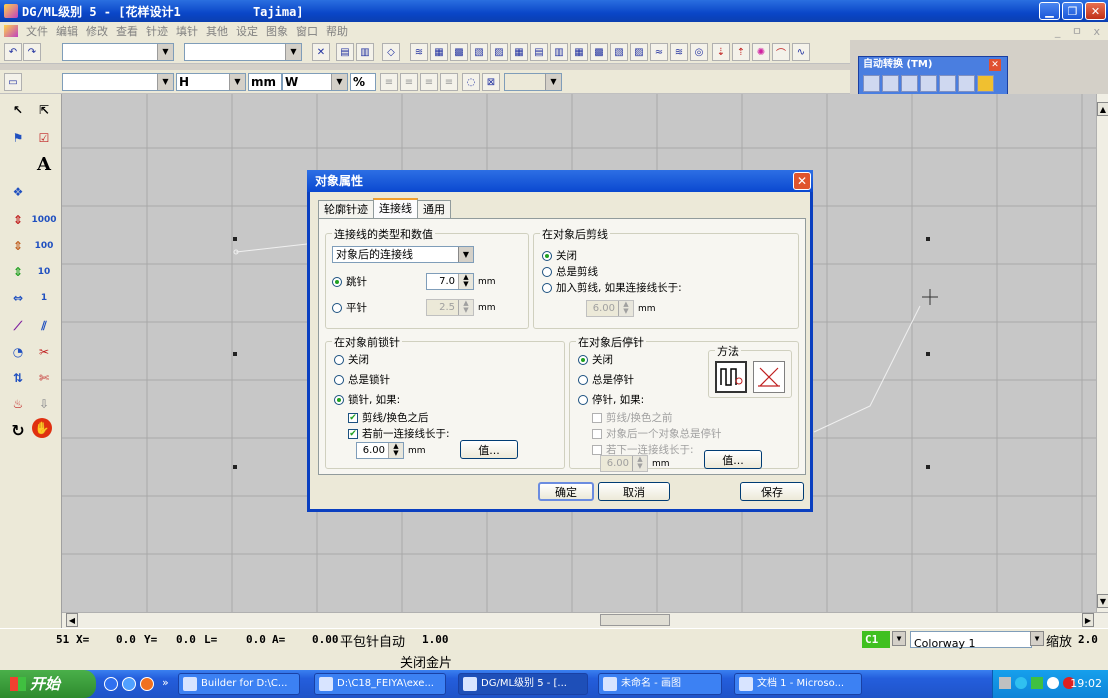  I want to click on vertical-scrollbar: ▲ ▼, so click(1102, 353).